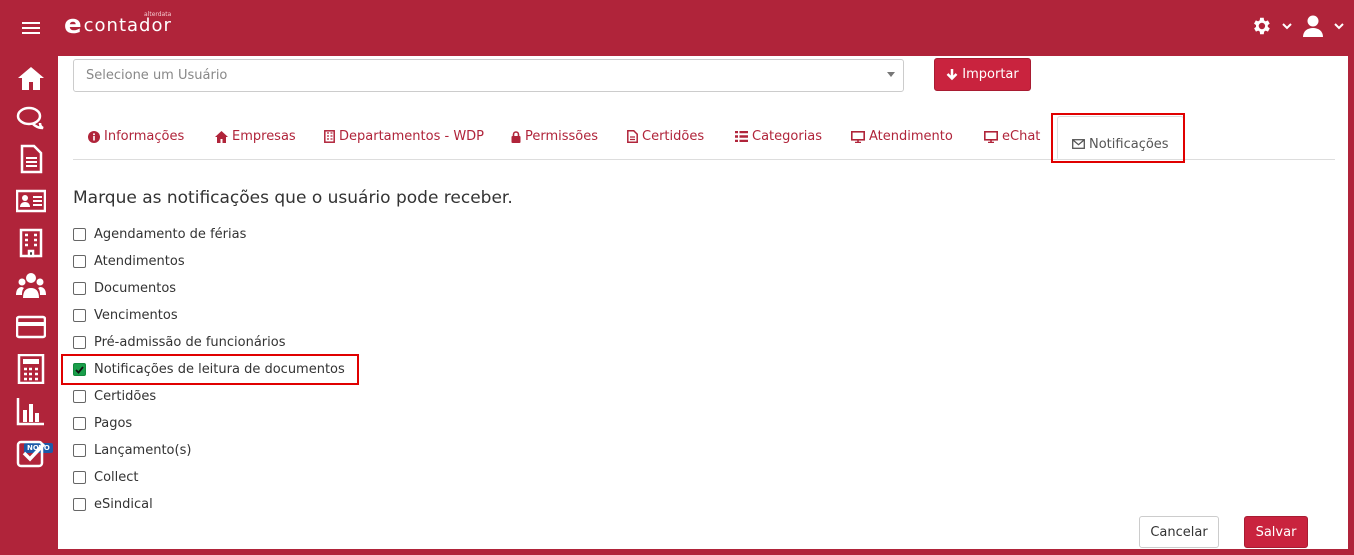  I want to click on tab-categorias: Categorias, so click(778, 136).